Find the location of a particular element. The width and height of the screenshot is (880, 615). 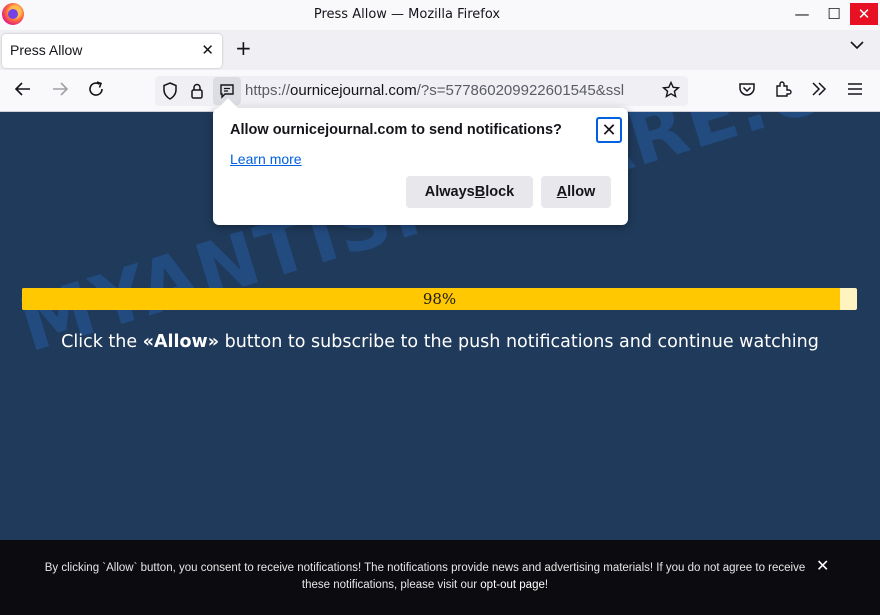

tabs-bar: Press Allow ✕ is located at coordinates (440, 50).